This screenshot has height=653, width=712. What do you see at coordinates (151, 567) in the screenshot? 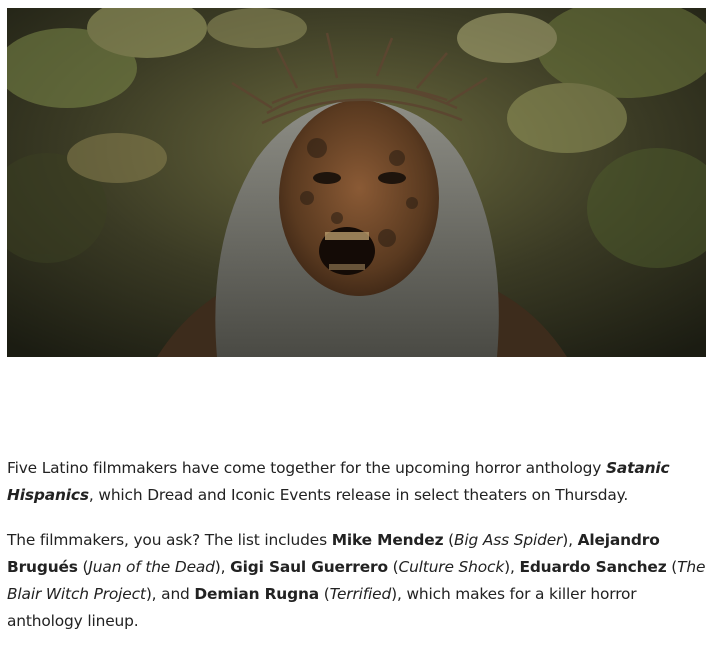
I see `movie-title: Juan of the Dead` at bounding box center [151, 567].